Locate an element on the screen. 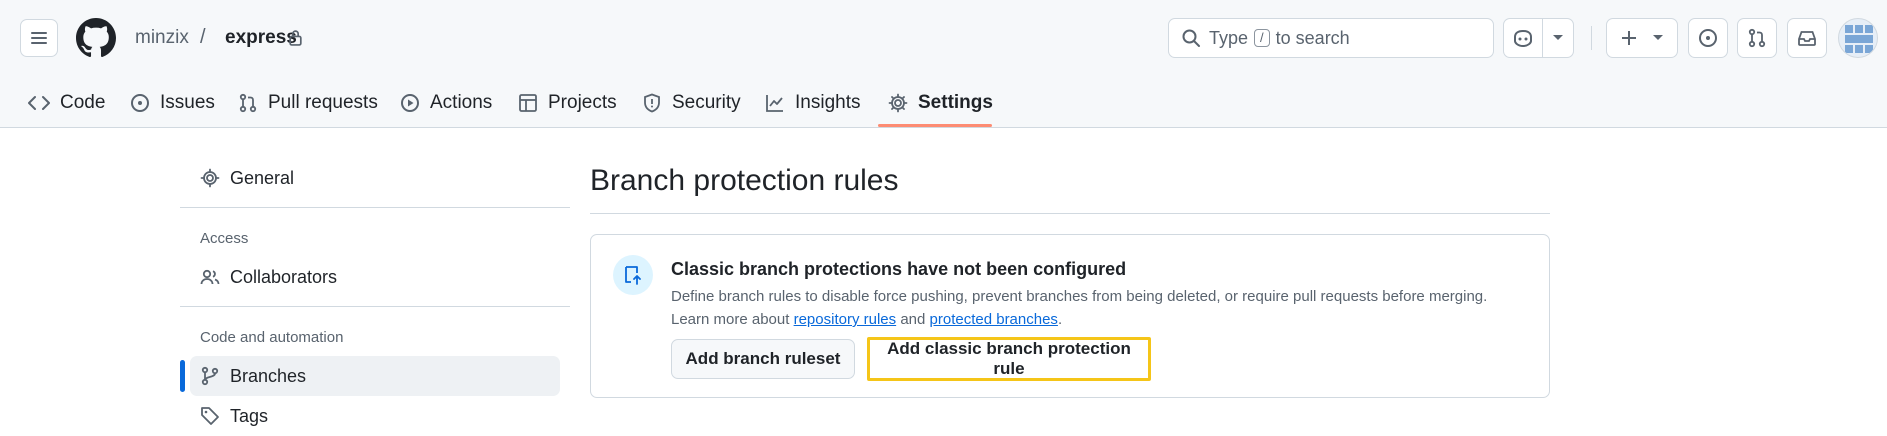  search-input: Type / to search is located at coordinates (1331, 38).